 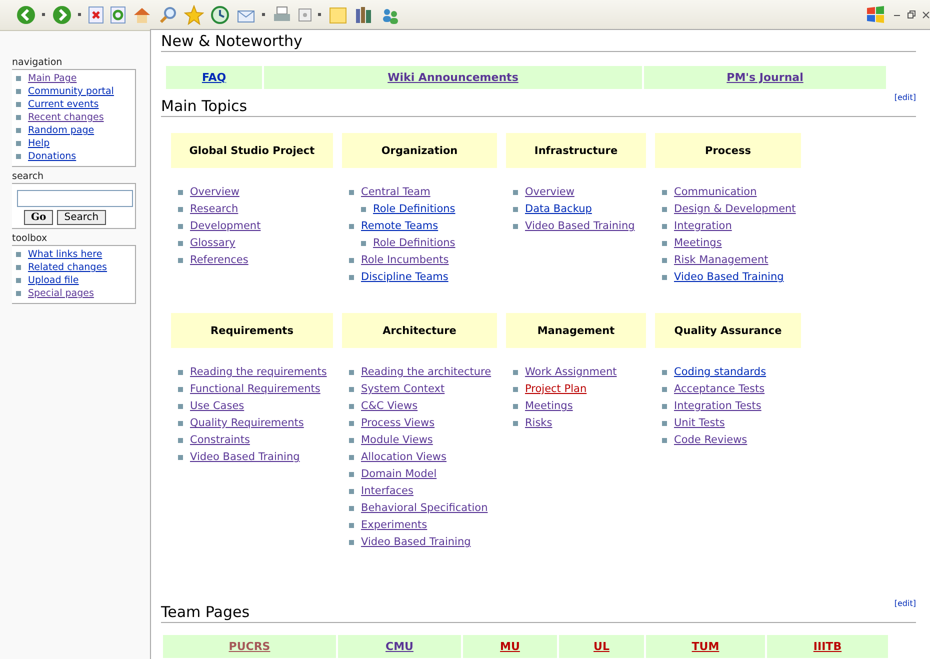 I want to click on topic-link: Quality Requirements, so click(x=247, y=423).